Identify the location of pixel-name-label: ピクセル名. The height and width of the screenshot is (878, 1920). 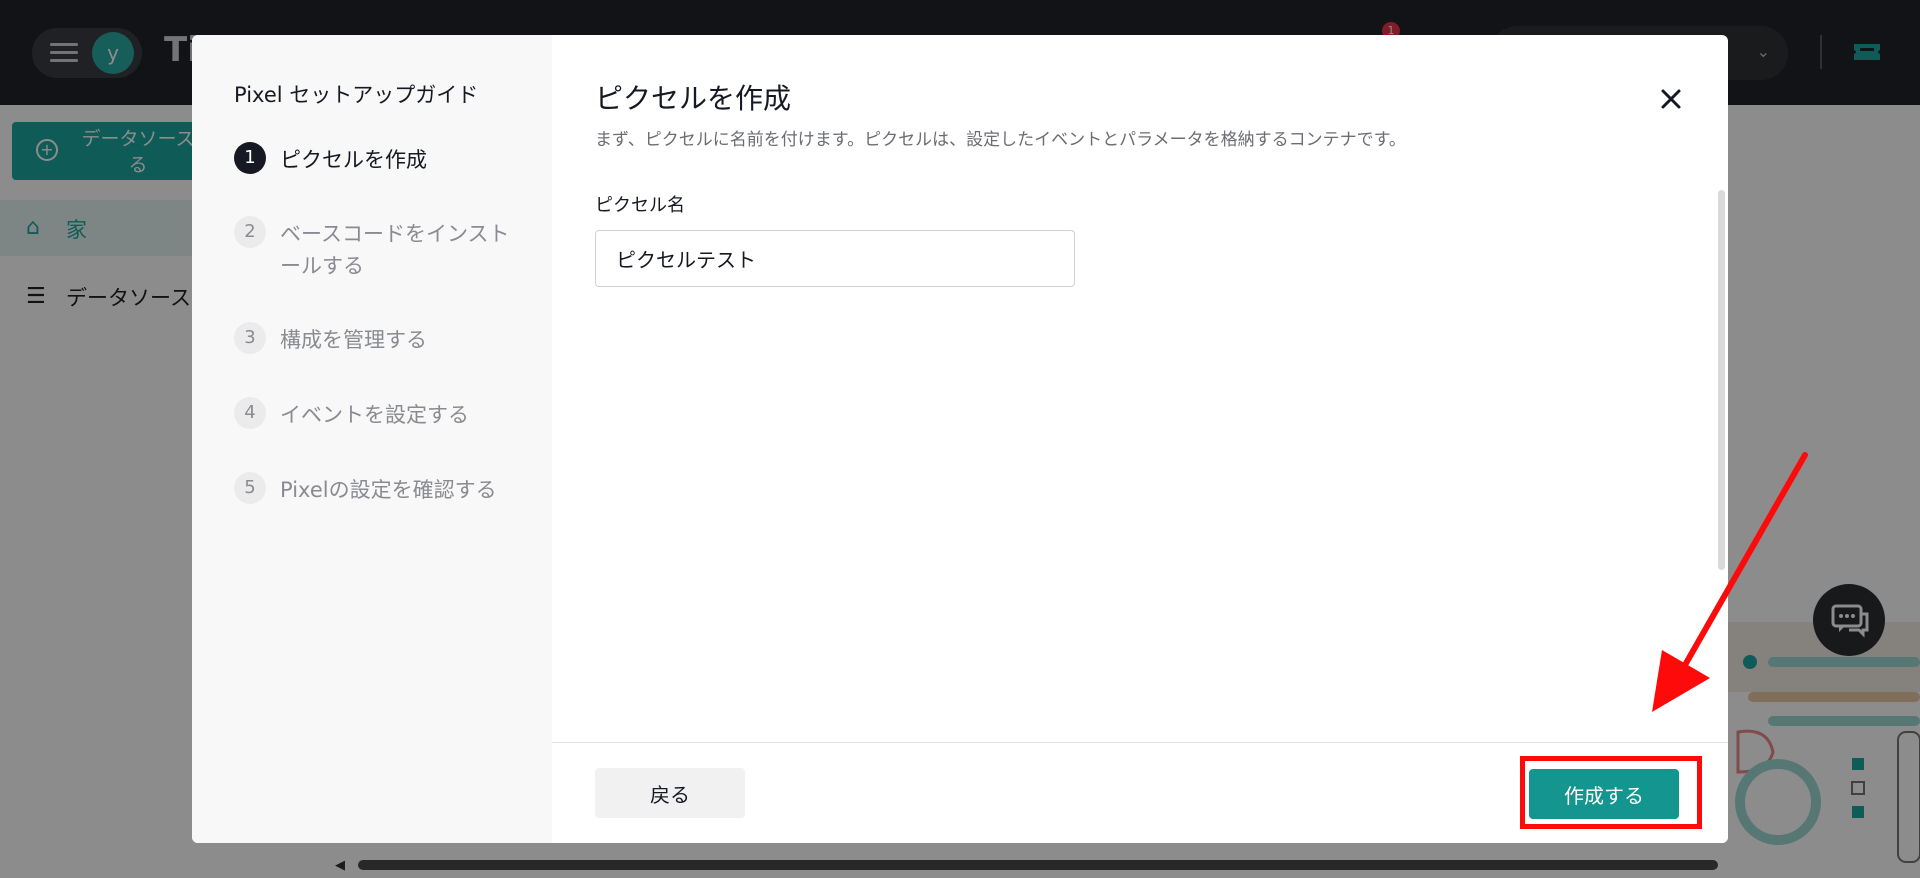
(640, 205).